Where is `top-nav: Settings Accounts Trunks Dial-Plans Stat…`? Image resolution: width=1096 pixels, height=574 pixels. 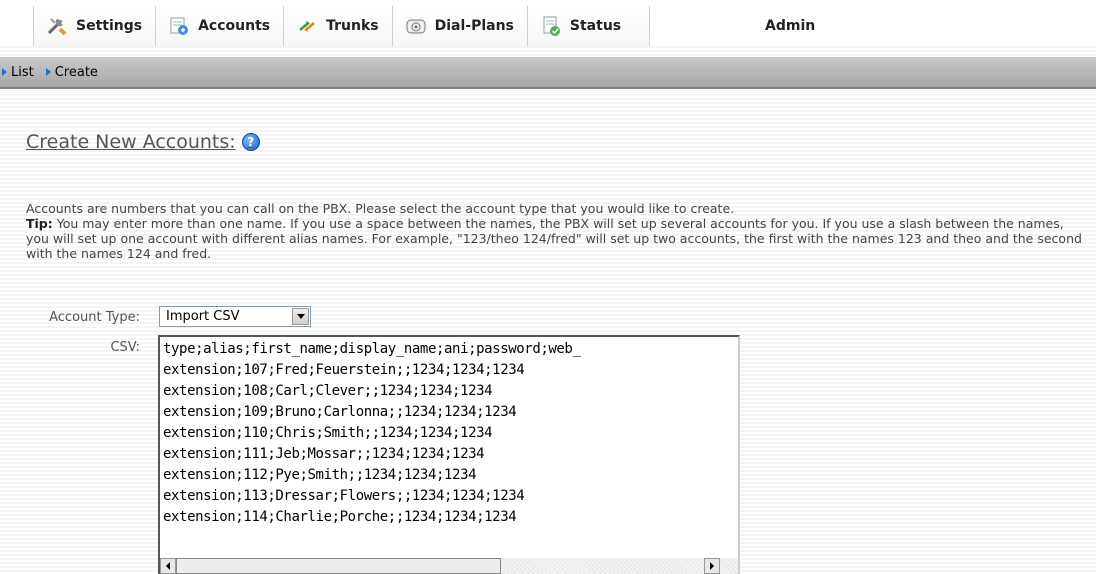 top-nav: Settings Accounts Trunks Dial-Plans Stat… is located at coordinates (548, 23).